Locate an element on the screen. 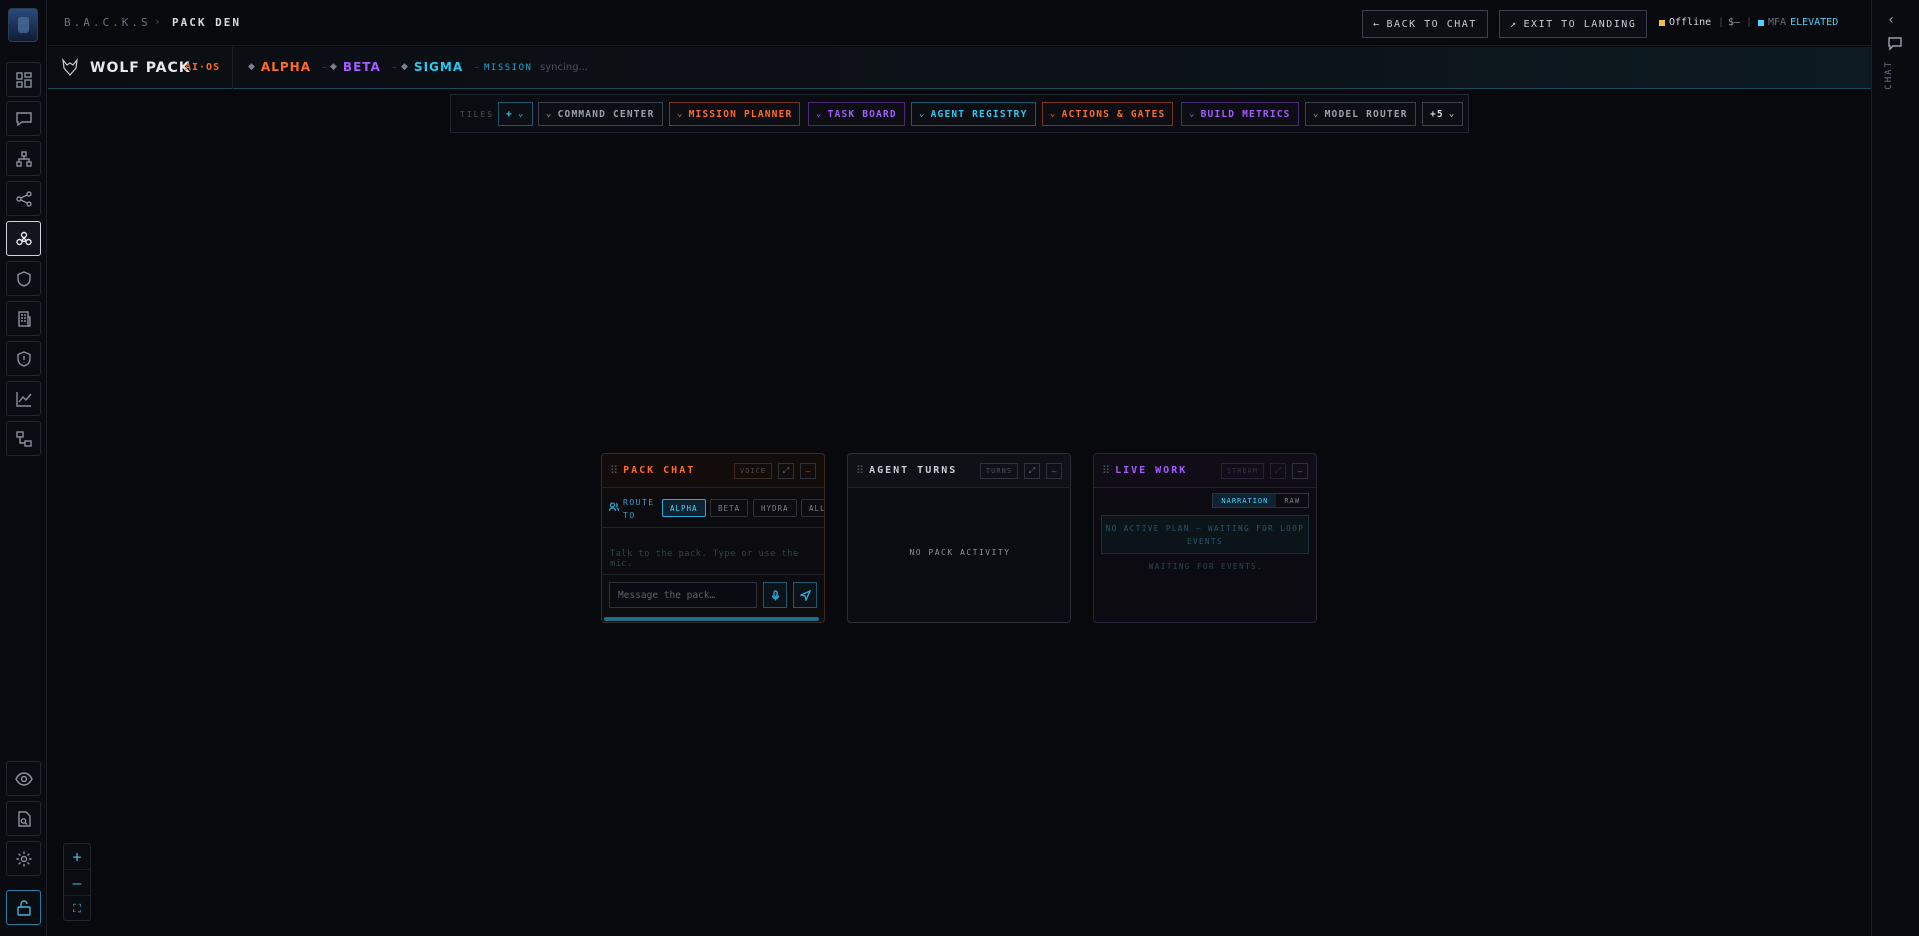  divider is located at coordinates (232, 68).